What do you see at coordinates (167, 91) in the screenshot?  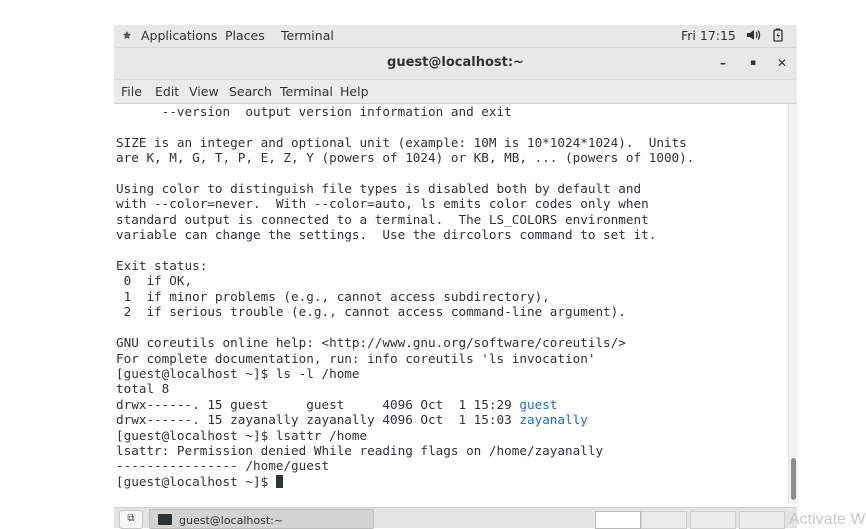 I see `menu-edit: Edit` at bounding box center [167, 91].